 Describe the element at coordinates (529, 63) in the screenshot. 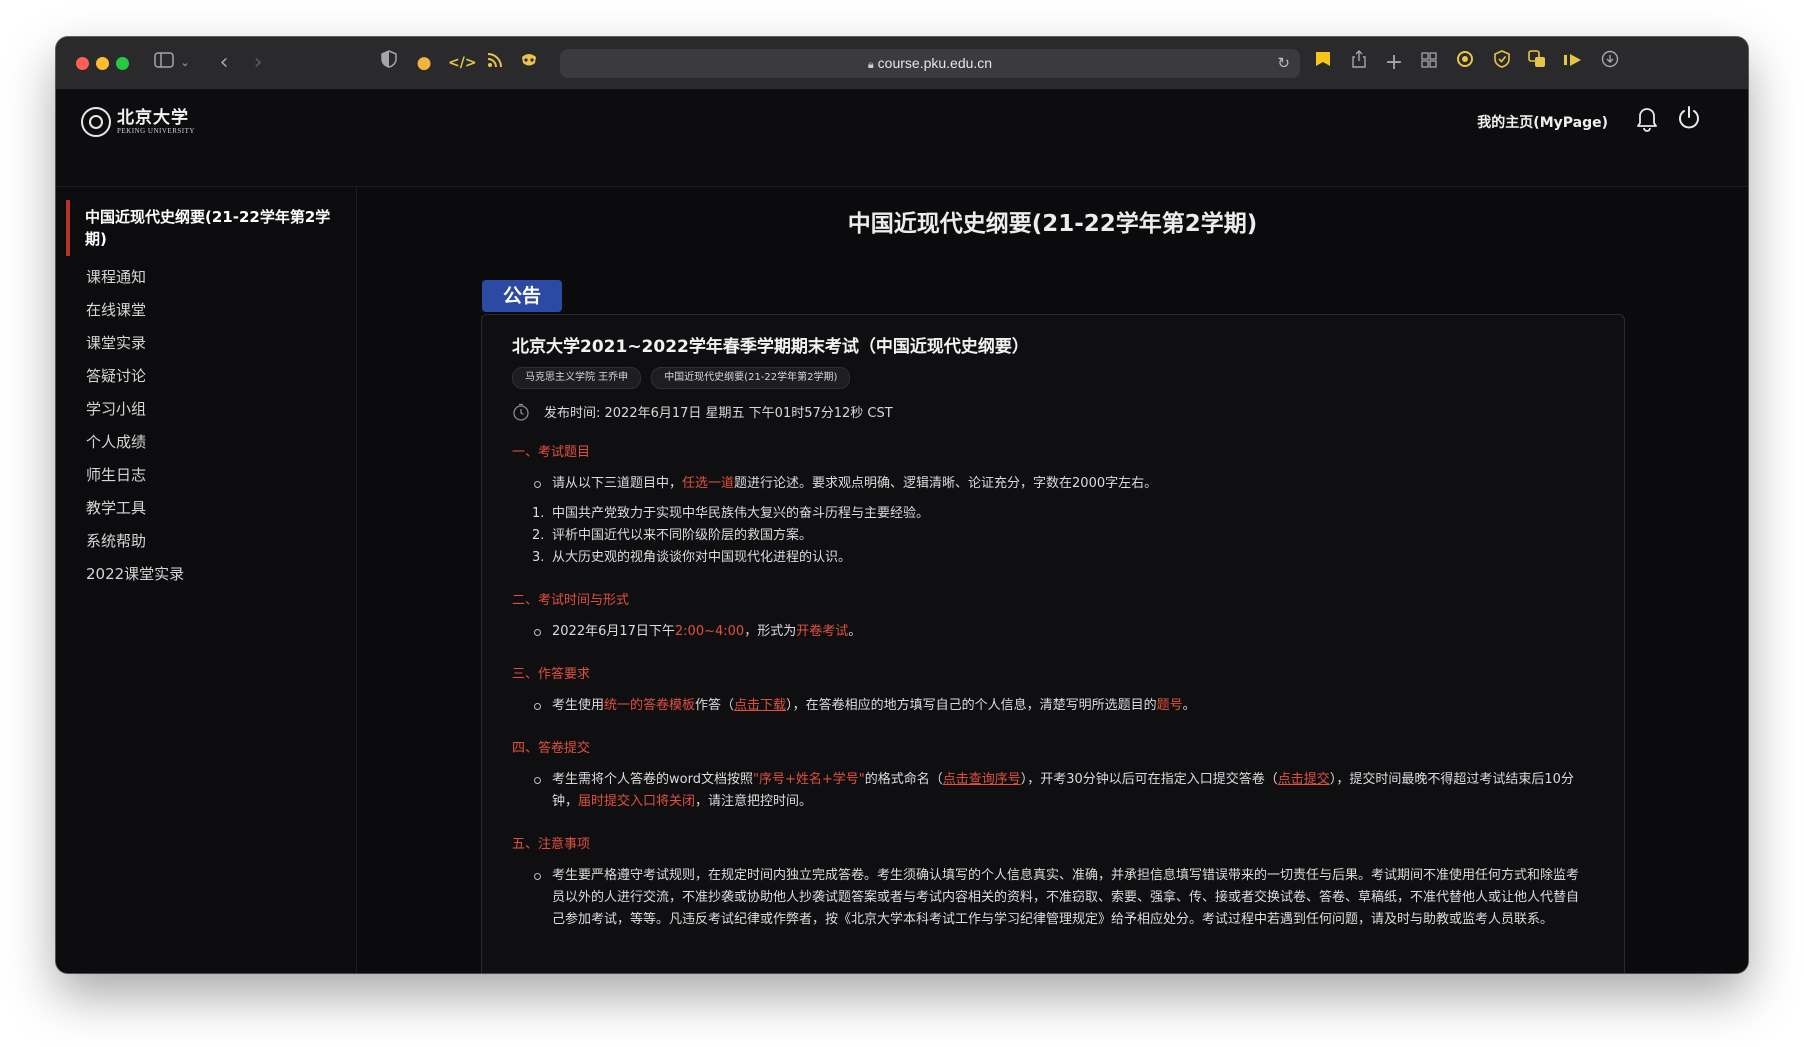

I see `mask-extension-icon` at that location.